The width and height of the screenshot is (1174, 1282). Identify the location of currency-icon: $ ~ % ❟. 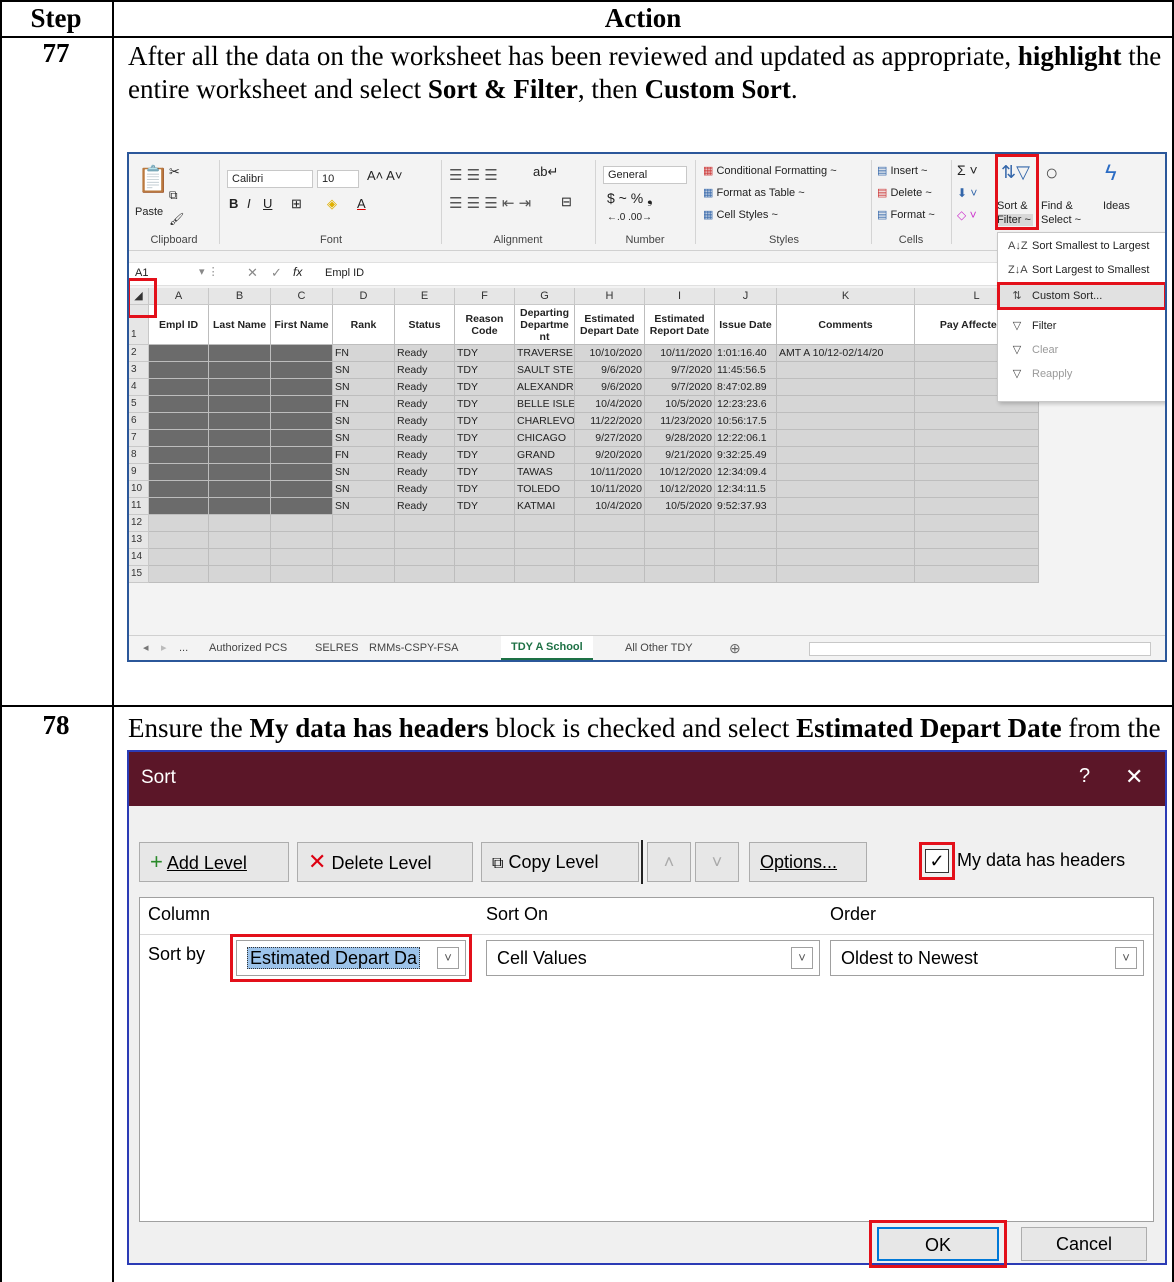
(630, 198).